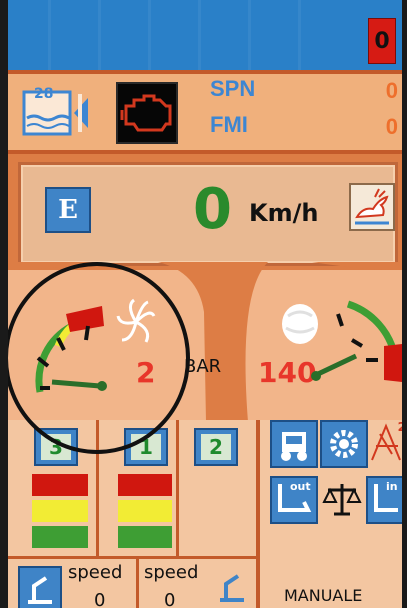 This screenshot has width=407, height=608. I want to click on oil-pressure-gauge, so click(356, 341).